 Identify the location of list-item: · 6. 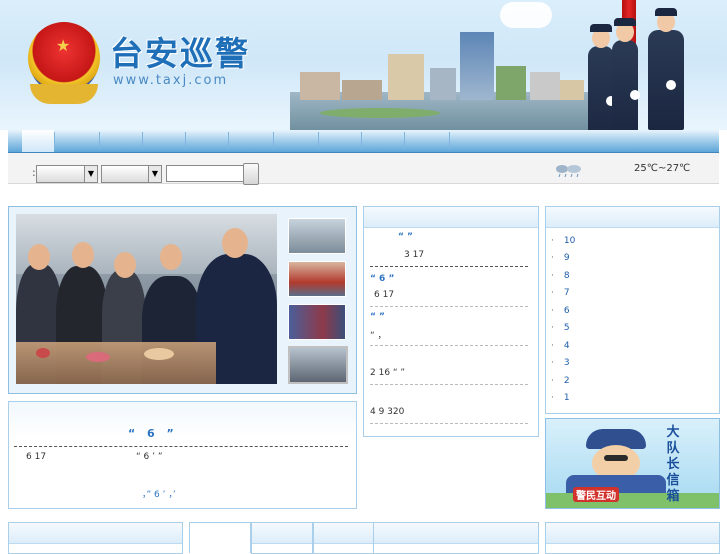
(560, 311).